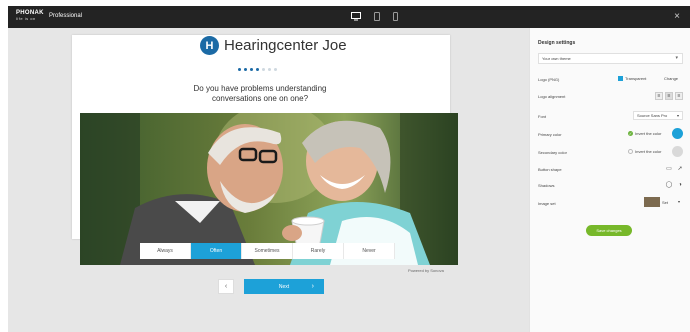 The height and width of the screenshot is (332, 690). Describe the element at coordinates (630, 151) in the screenshot. I see `radio-icon` at that location.